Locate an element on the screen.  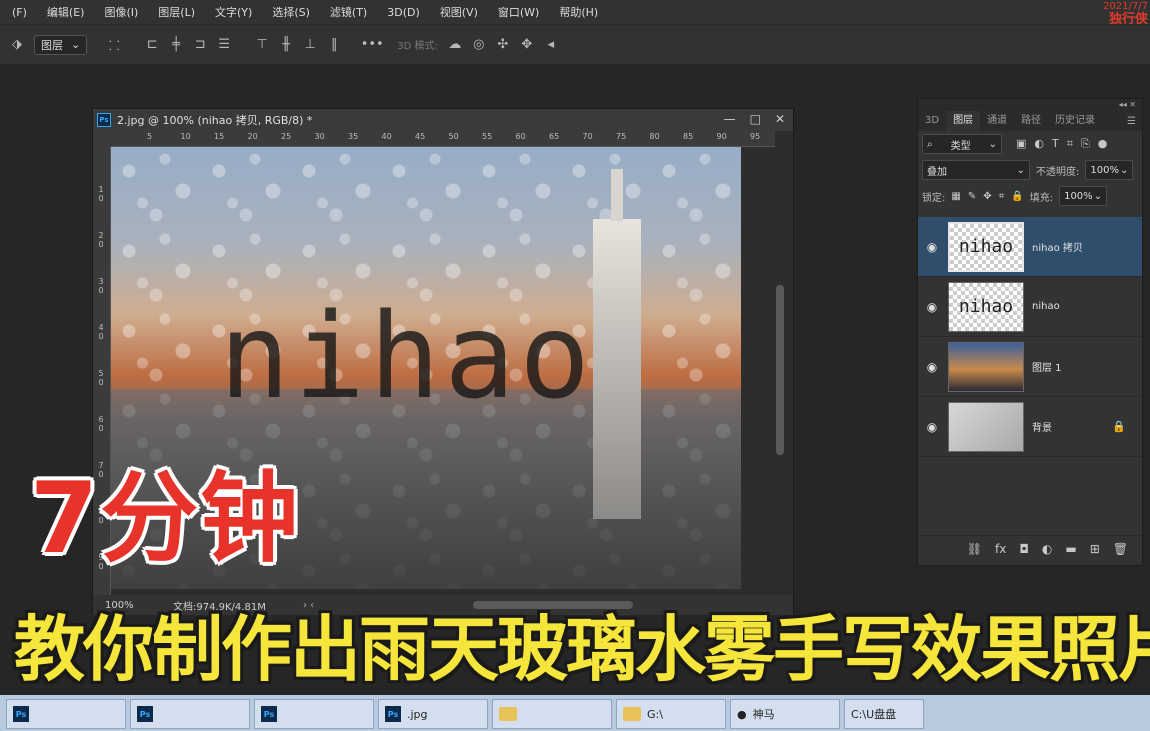
pixel-filter-icon: ▣ is located at coordinates (1021, 144).